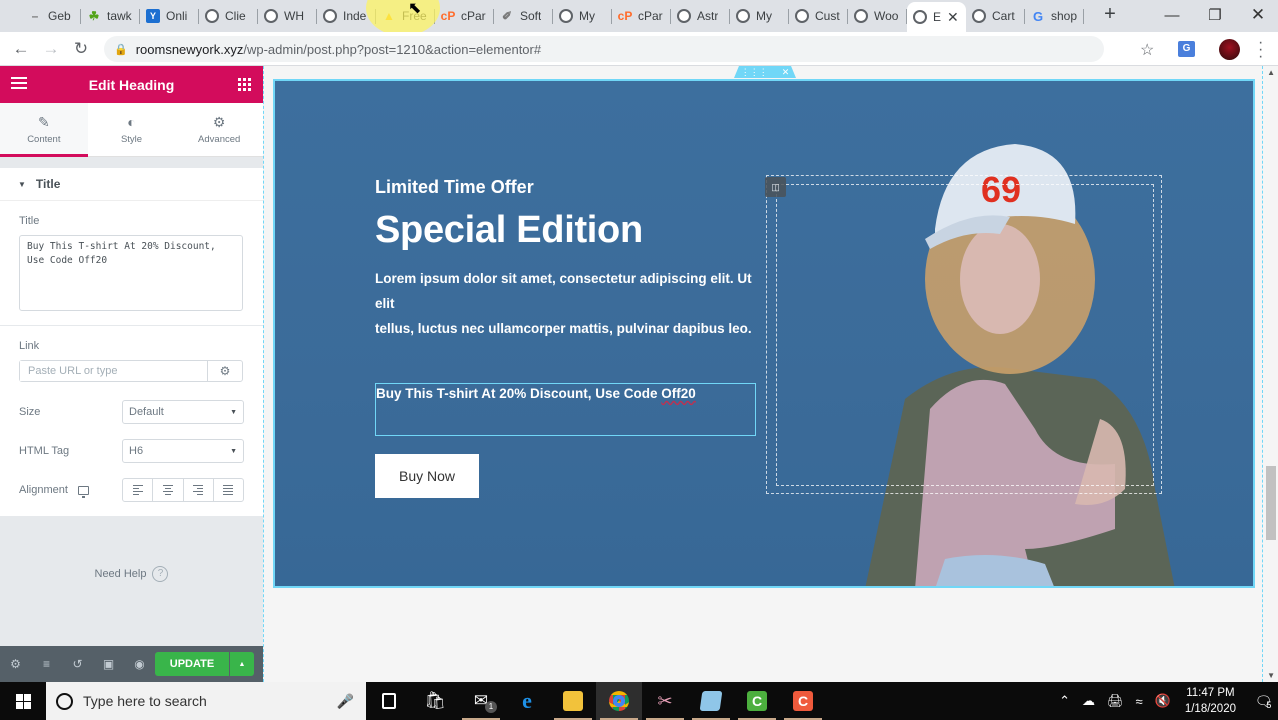 The height and width of the screenshot is (720, 1278). I want to click on browser-tab: Y Onli, so click(169, 16).